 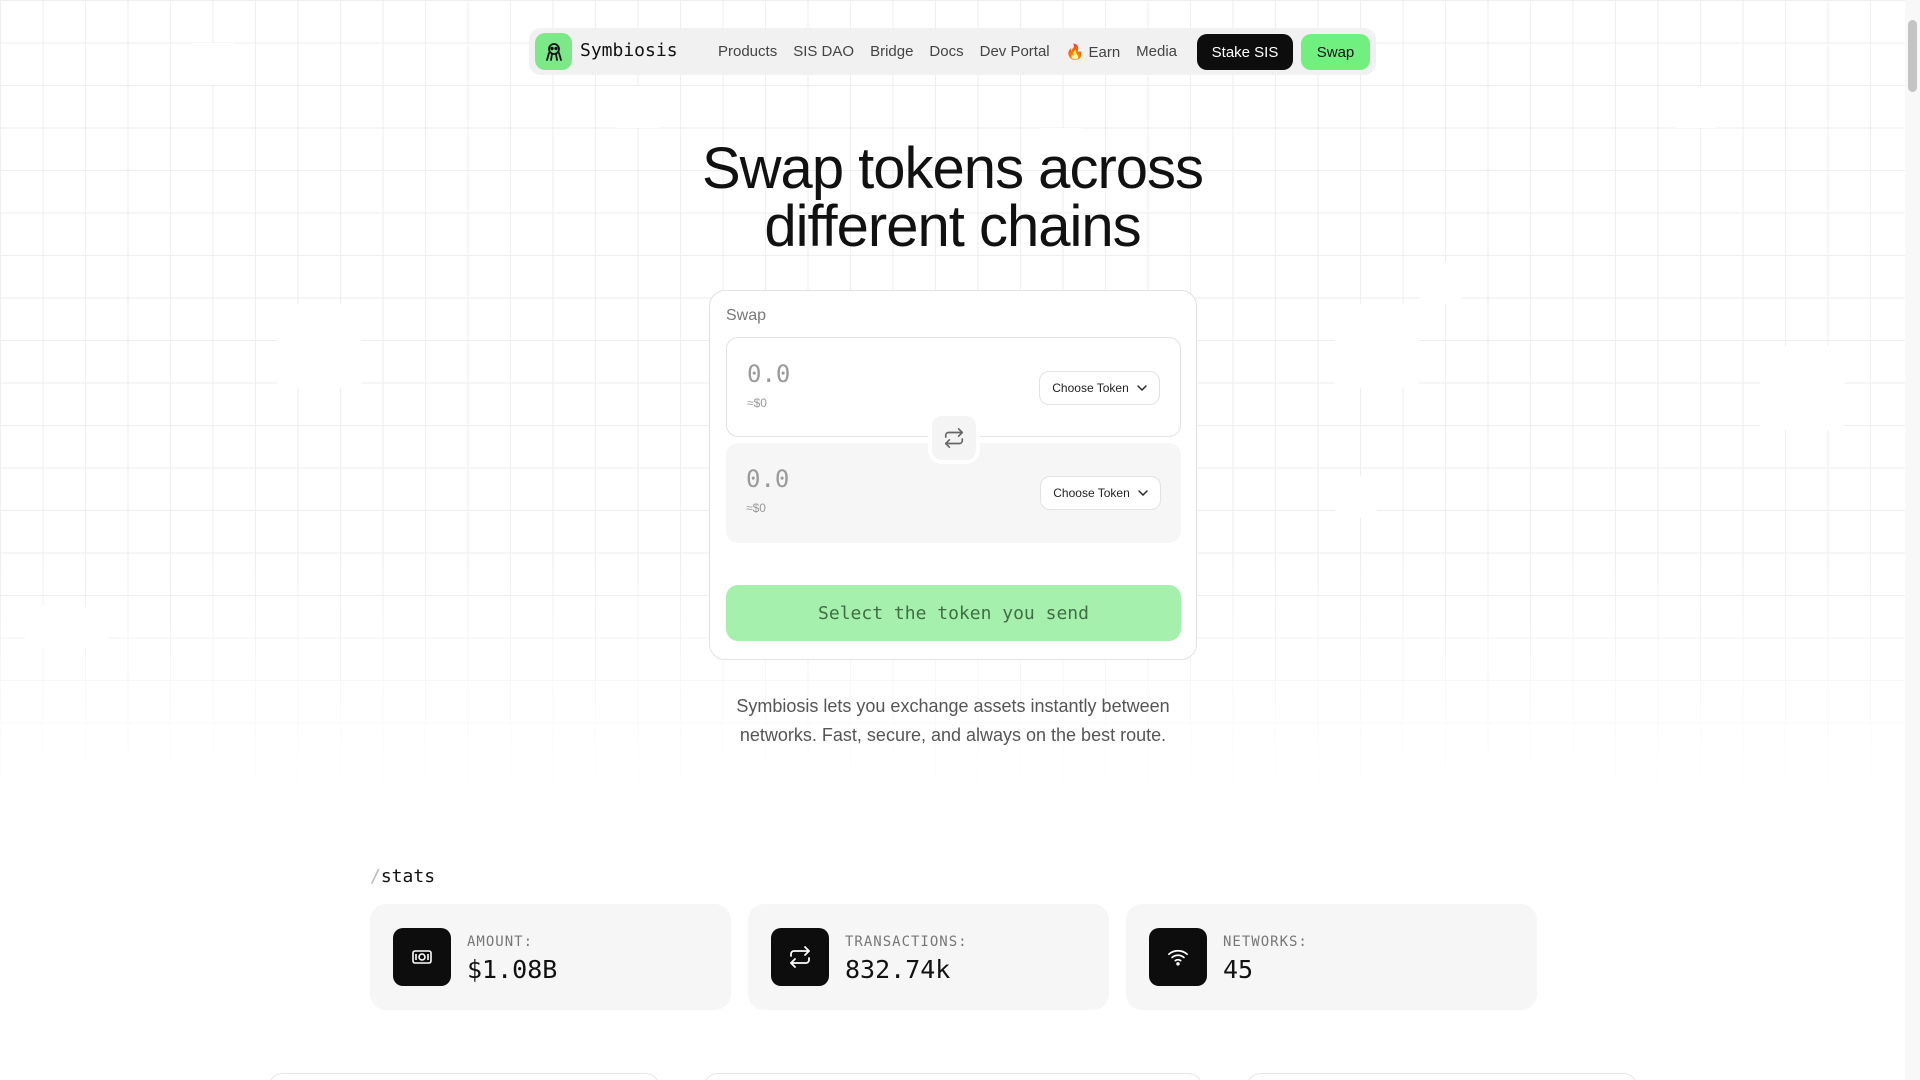 I want to click on stat-card-networks: NETWORKS: 45, so click(x=1331, y=957).